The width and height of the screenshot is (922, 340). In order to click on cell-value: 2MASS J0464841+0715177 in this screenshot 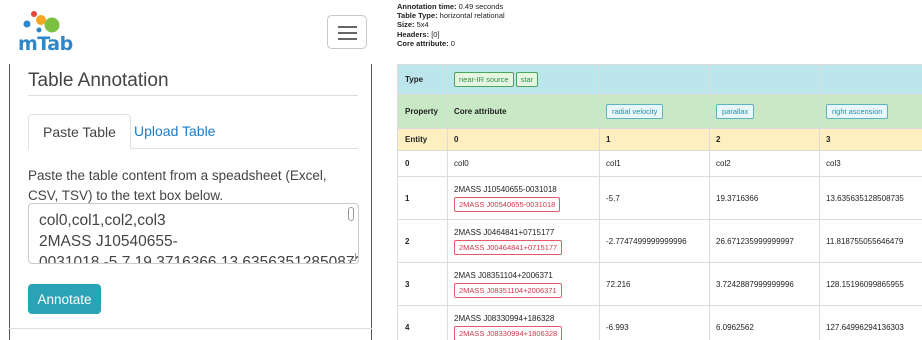, I will do `click(504, 232)`.